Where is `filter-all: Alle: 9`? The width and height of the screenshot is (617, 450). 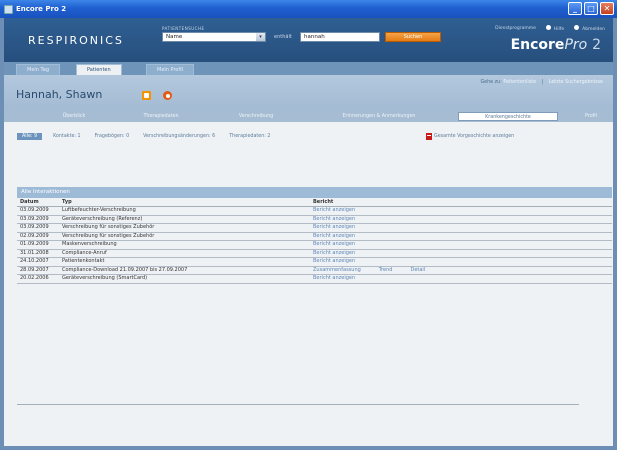
filter-all: Alle: 9 is located at coordinates (30, 136).